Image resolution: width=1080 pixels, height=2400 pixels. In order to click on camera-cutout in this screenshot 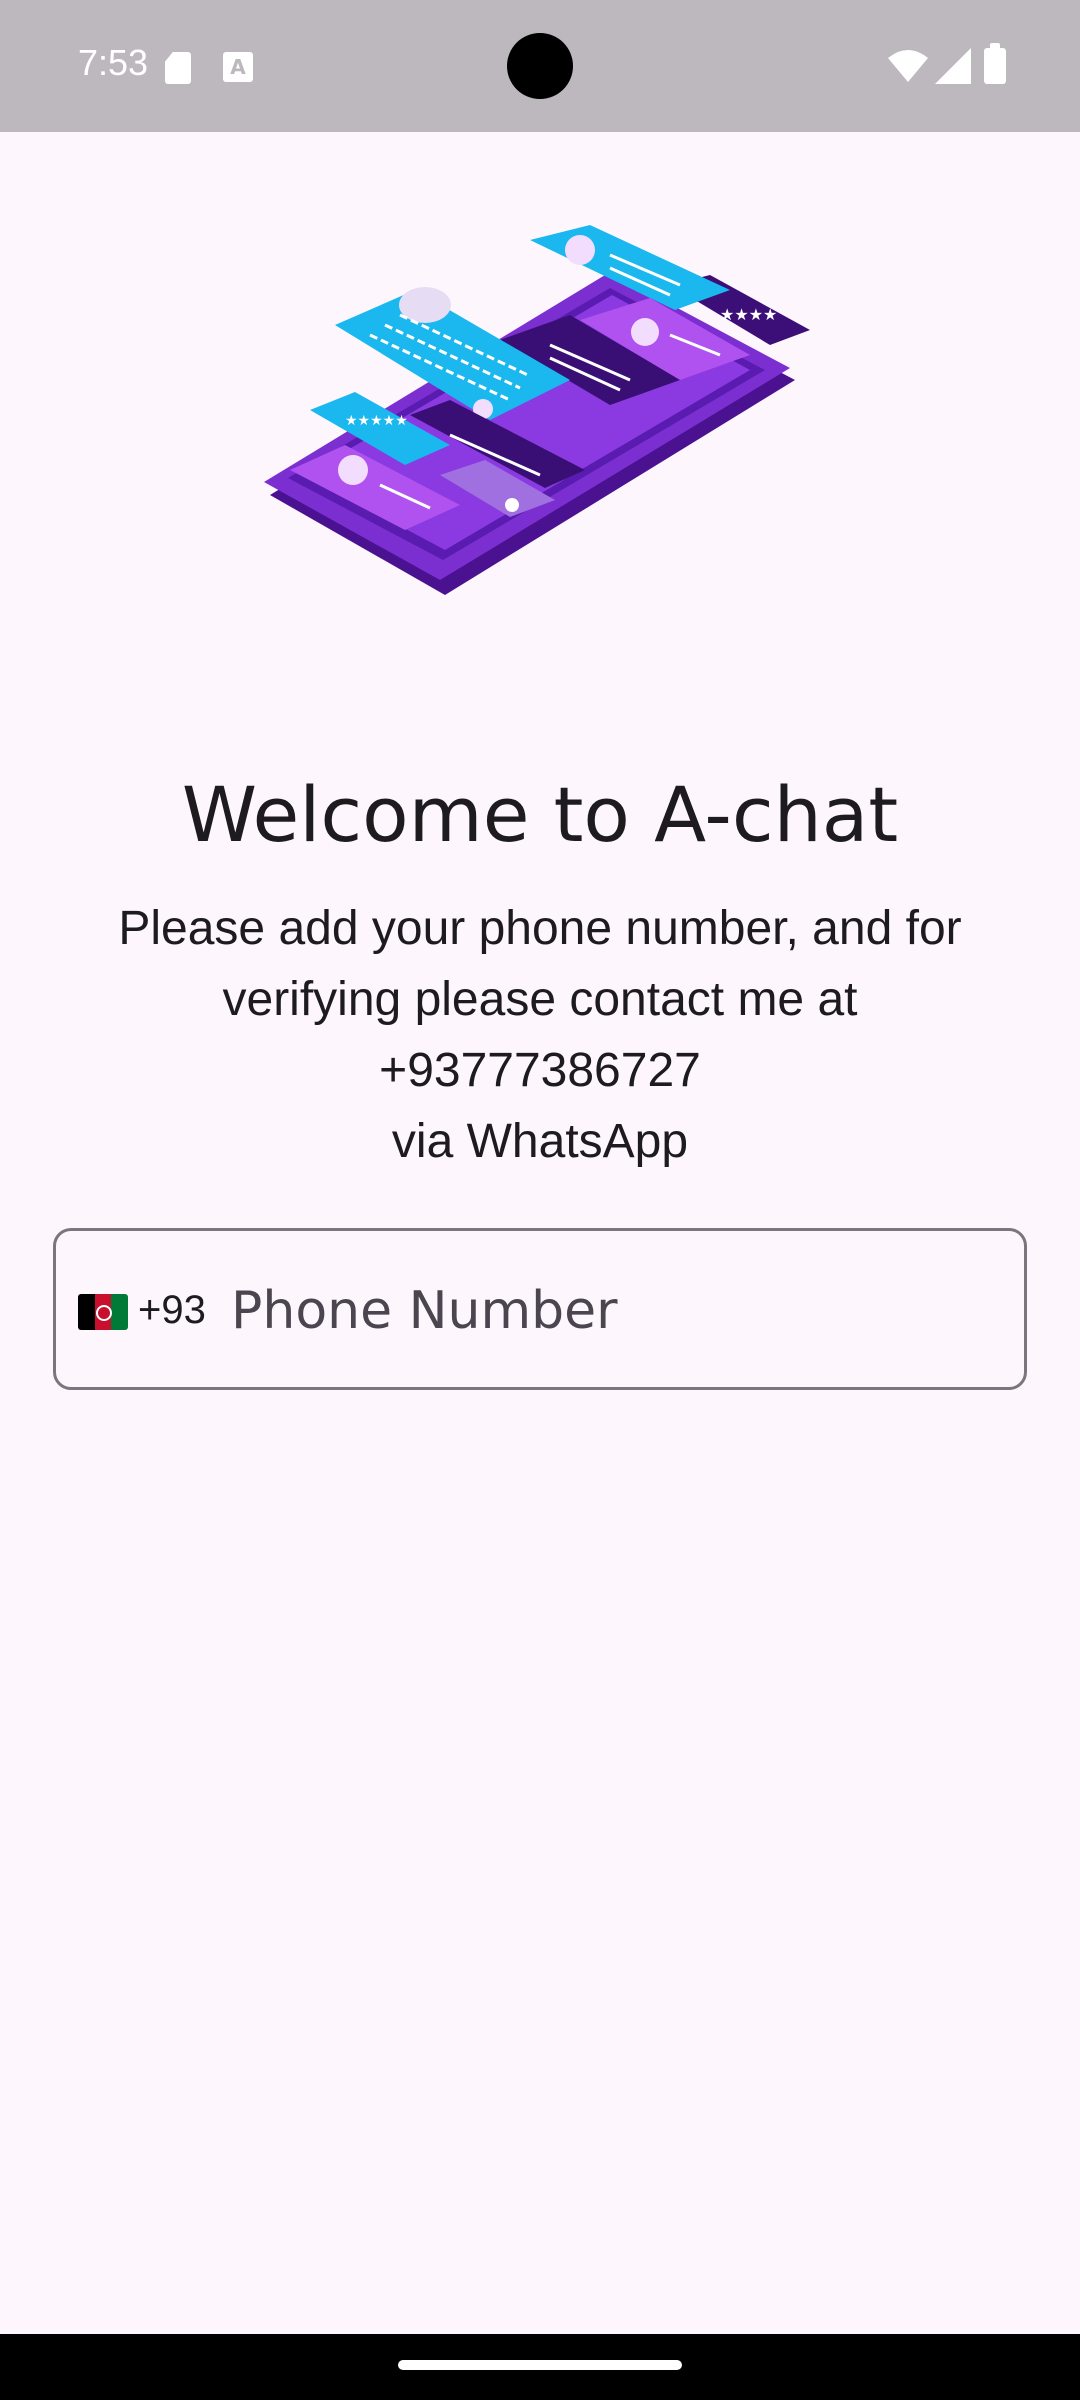, I will do `click(540, 66)`.